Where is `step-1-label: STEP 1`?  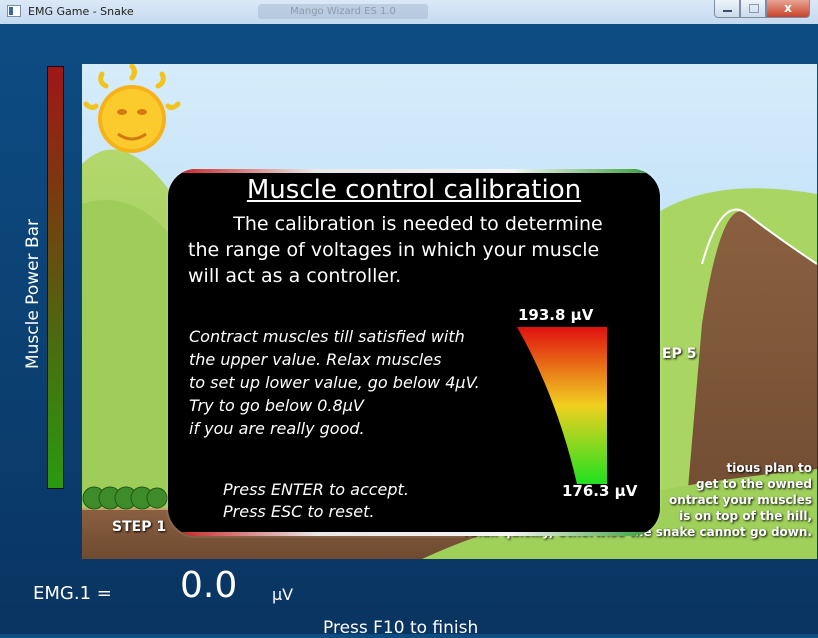 step-1-label: STEP 1 is located at coordinates (139, 527).